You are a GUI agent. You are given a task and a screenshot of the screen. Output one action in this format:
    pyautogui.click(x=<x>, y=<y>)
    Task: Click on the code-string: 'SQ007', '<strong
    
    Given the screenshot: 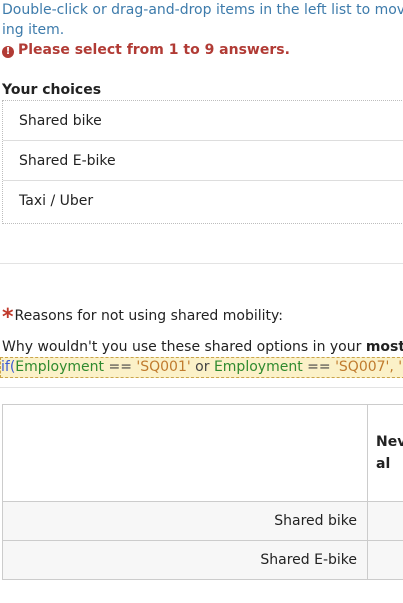 What is the action you would take?
    pyautogui.click(x=369, y=367)
    